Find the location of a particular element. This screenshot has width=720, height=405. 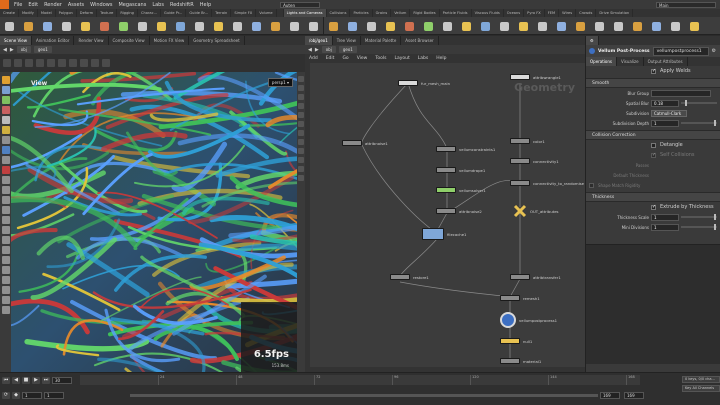

node-vellumpostprocess: vellumpostprocess1 is located at coordinates (528, 320).